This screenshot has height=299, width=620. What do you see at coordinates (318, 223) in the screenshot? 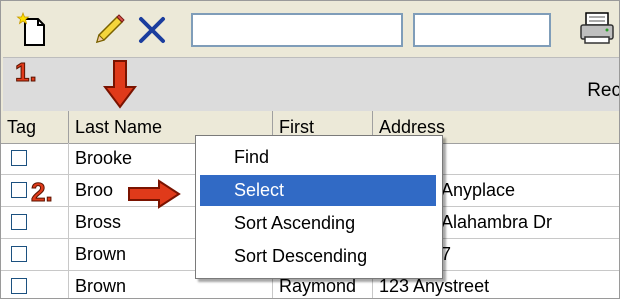
I see `menu-item-sort-ascending: Sort Ascending` at bounding box center [318, 223].